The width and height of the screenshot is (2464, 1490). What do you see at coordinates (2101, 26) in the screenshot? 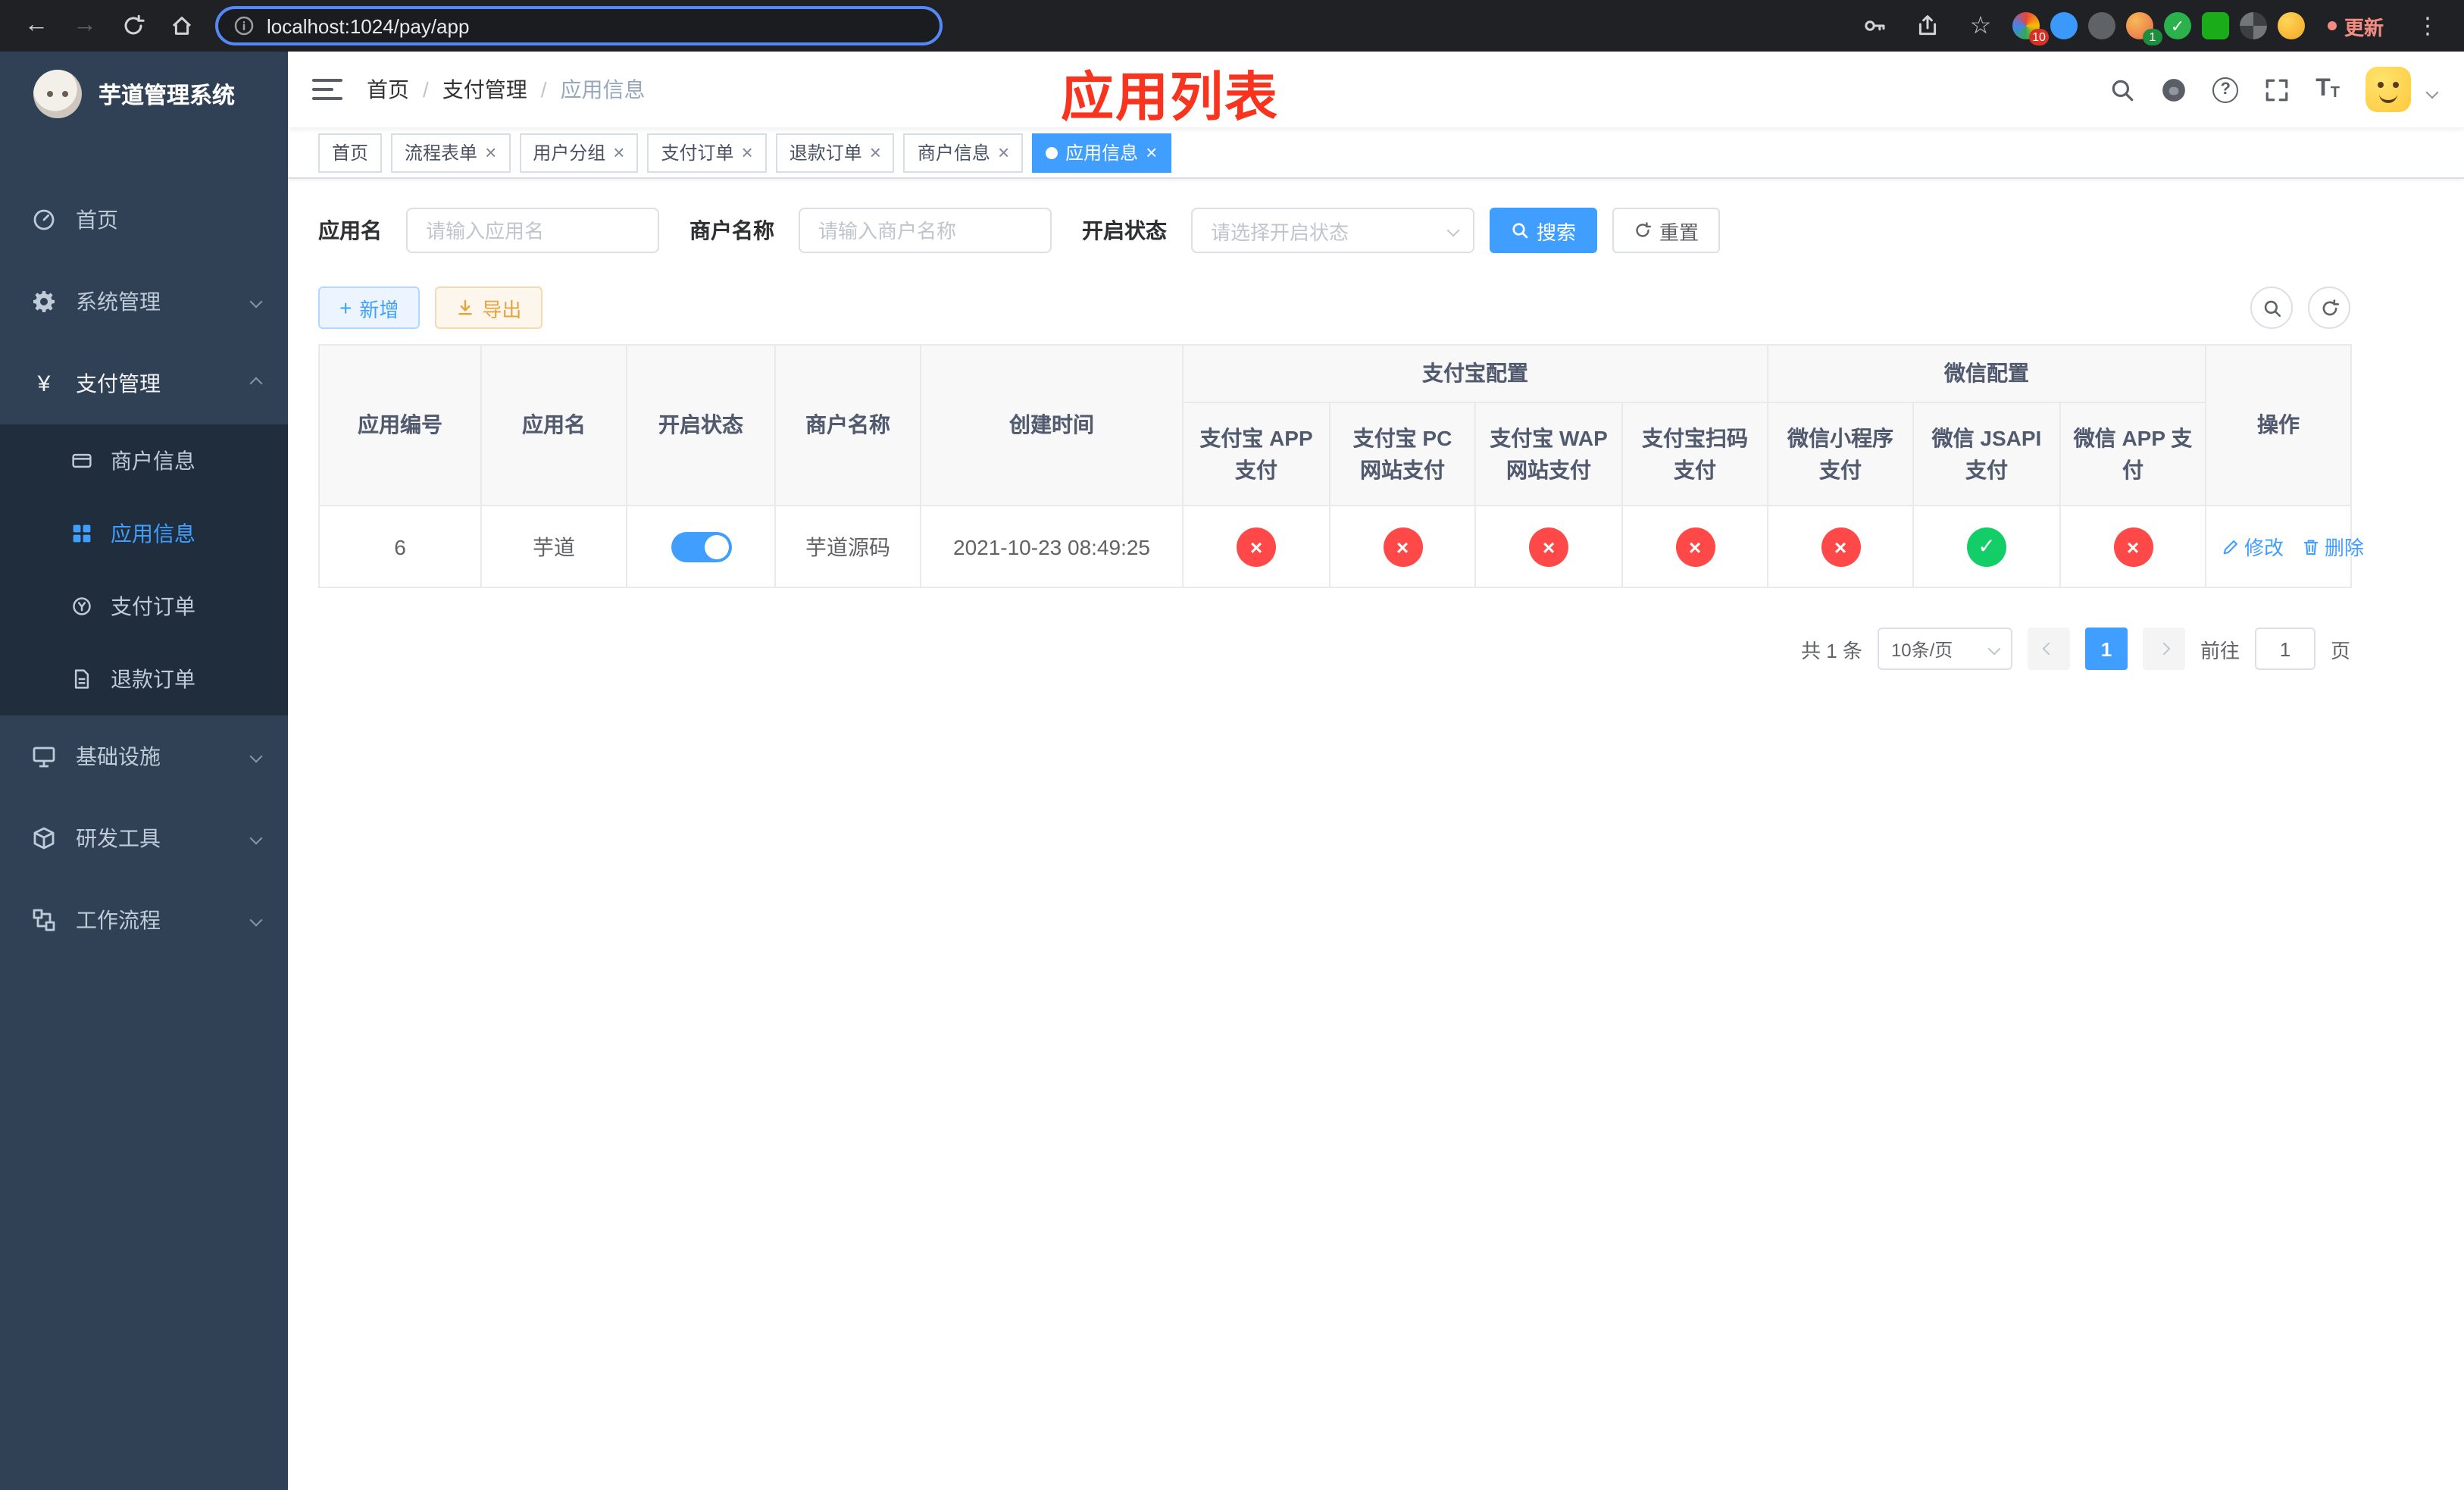
I see `extension-icon-dark` at bounding box center [2101, 26].